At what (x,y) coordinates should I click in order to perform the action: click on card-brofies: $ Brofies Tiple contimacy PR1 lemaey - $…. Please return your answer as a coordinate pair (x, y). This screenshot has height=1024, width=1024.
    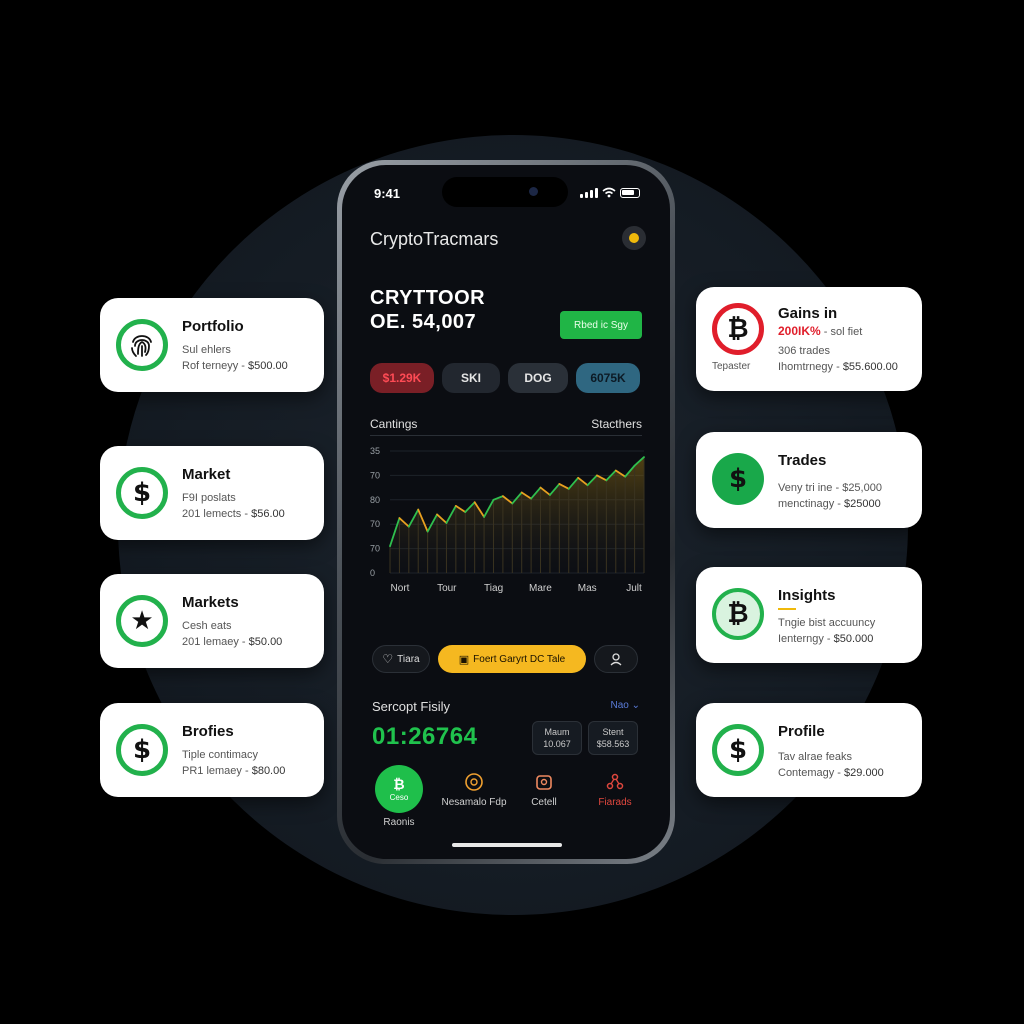
    Looking at the image, I should click on (212, 750).